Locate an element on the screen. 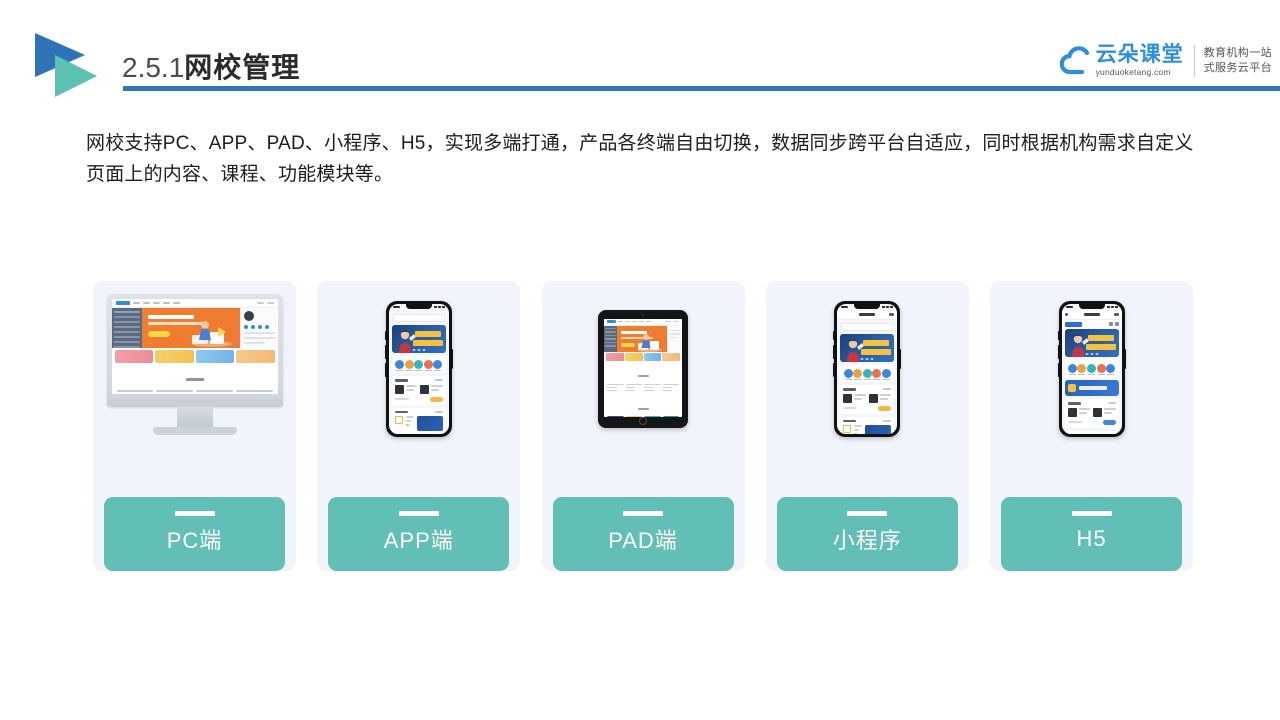  platform-label-text: APP端 is located at coordinates (418, 540).